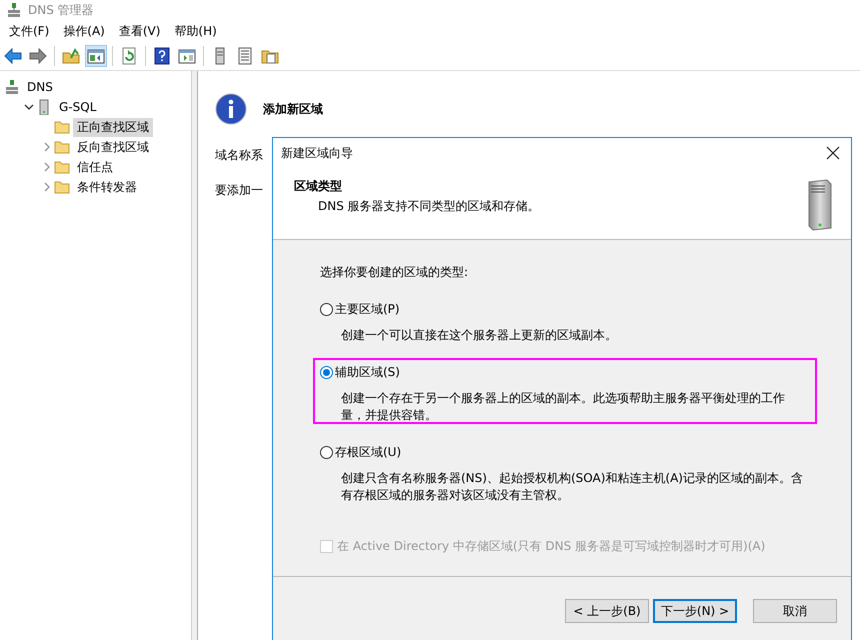 This screenshot has height=640, width=860. What do you see at coordinates (187, 56) in the screenshot?
I see `action-pane-icon` at bounding box center [187, 56].